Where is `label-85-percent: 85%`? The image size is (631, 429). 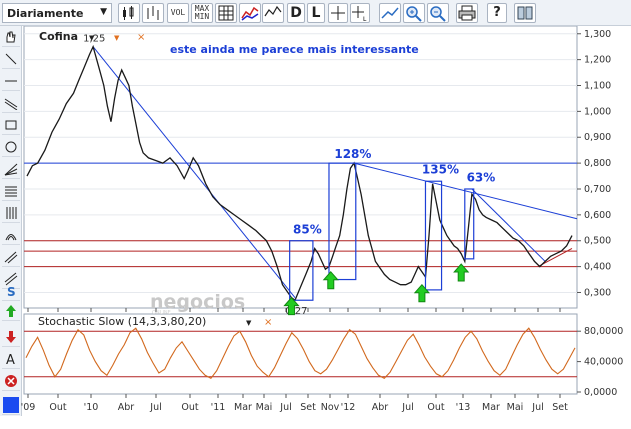
label-85-percent: 85% is located at coordinates (307, 230).